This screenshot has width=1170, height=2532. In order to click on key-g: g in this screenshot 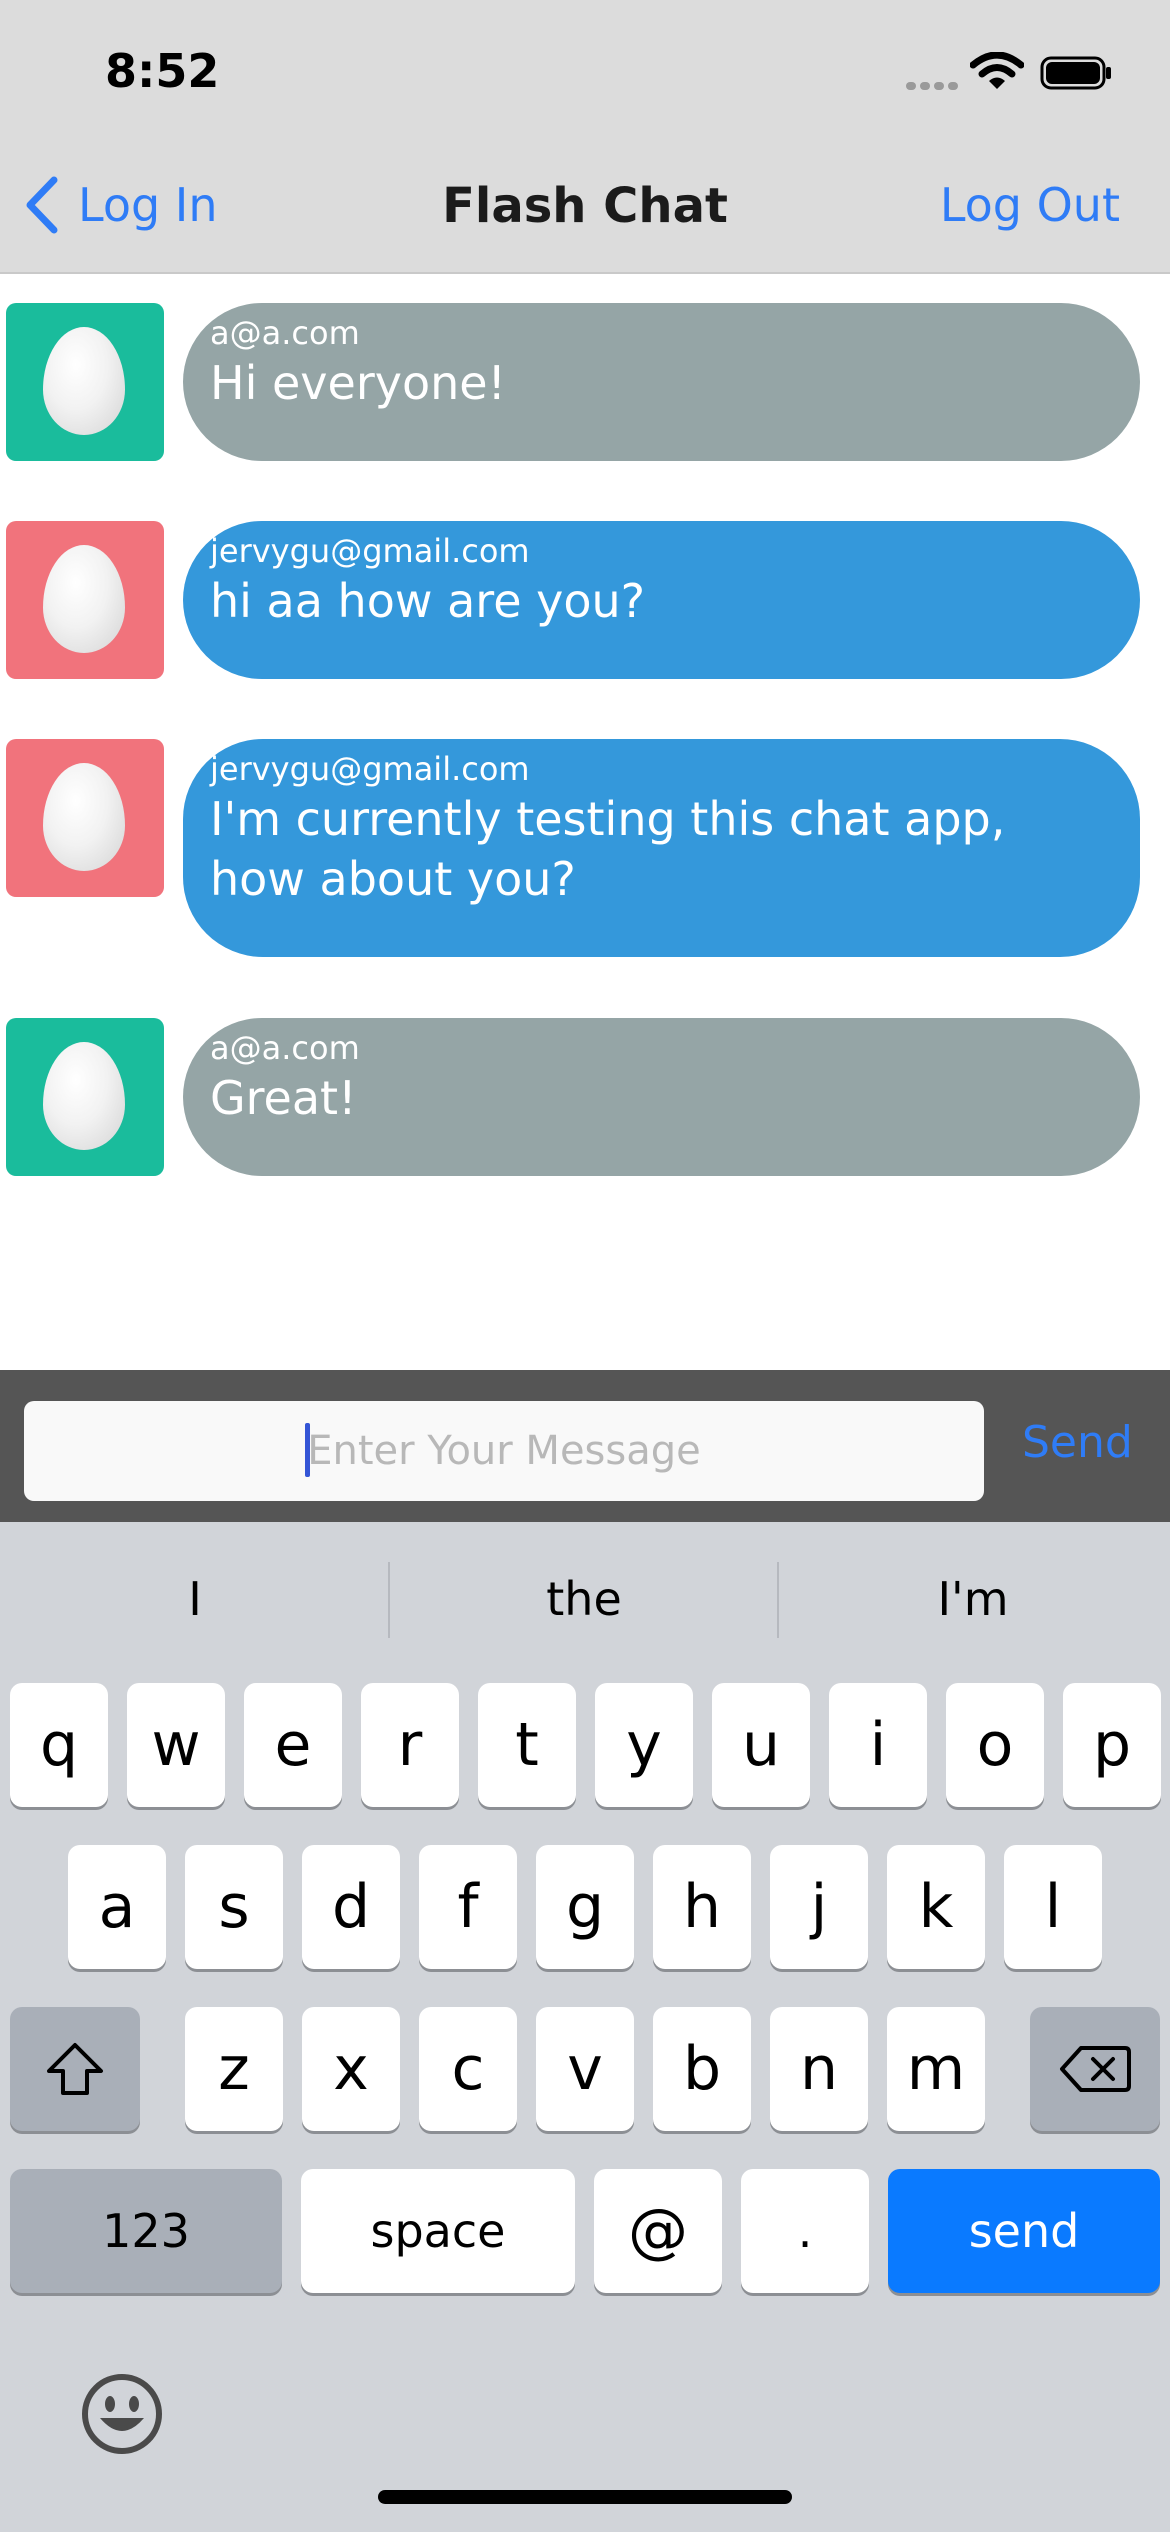, I will do `click(585, 1907)`.